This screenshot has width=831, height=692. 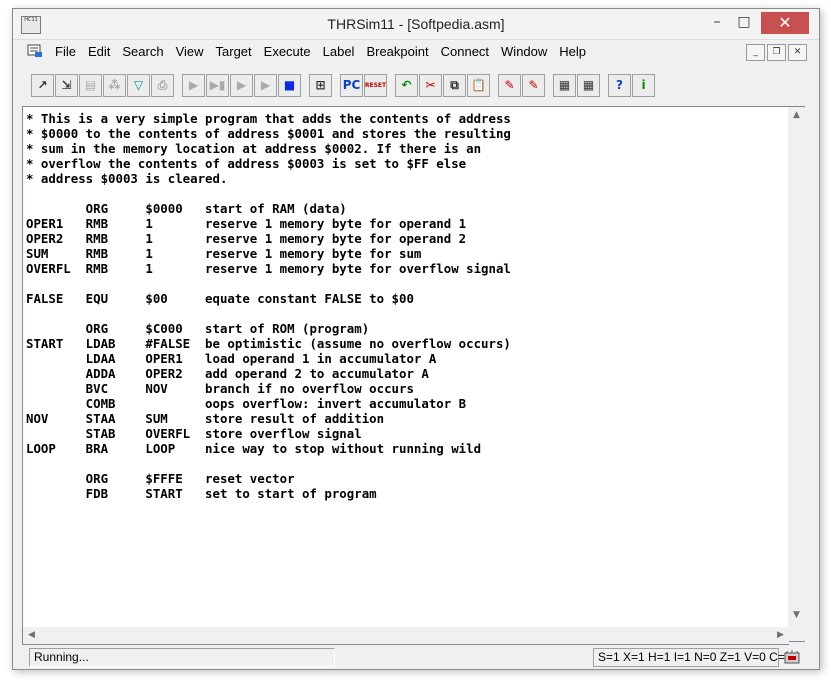 I want to click on code-line: SUM RMB 1 reserve 1 memory byte for sum, so click(x=224, y=253).